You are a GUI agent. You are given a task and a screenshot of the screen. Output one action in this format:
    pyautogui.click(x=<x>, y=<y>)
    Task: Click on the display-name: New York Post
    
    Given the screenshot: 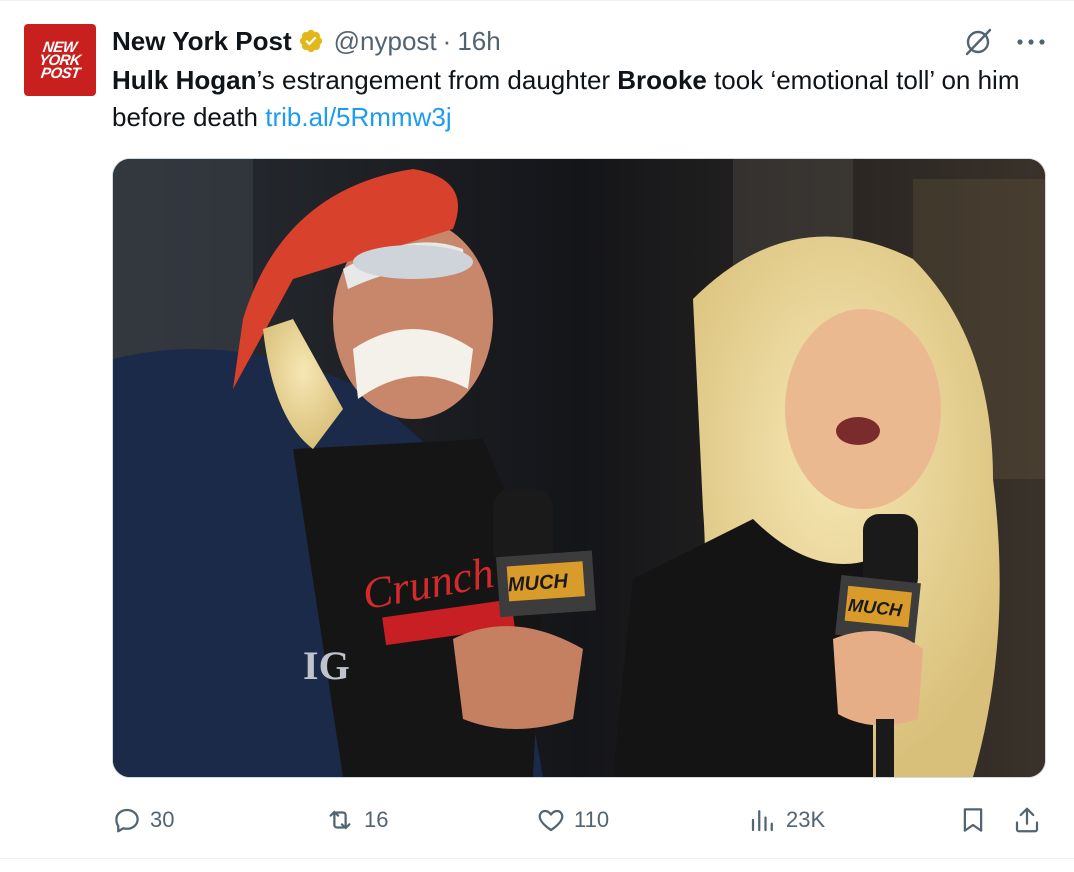 What is the action you would take?
    pyautogui.click(x=202, y=41)
    